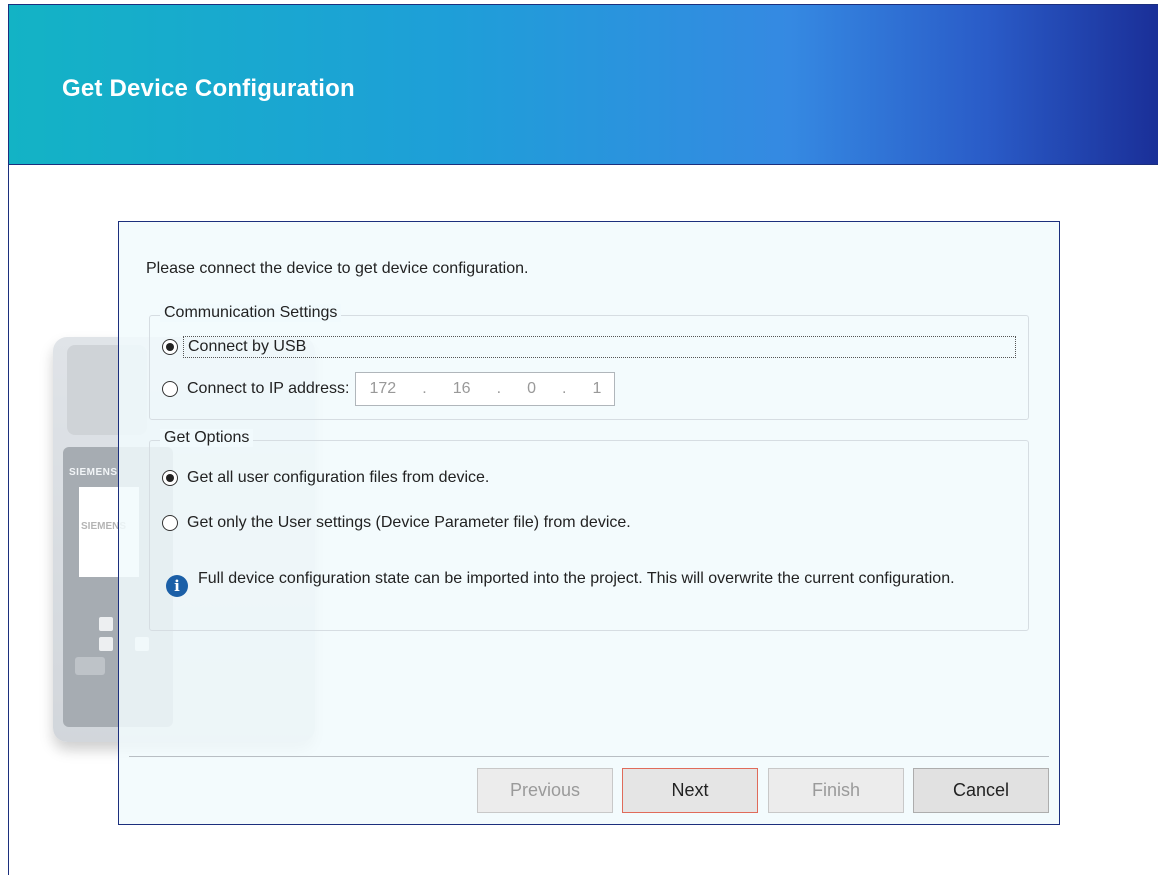  Describe the element at coordinates (836, 790) in the screenshot. I see `finish-button: Finish` at that location.